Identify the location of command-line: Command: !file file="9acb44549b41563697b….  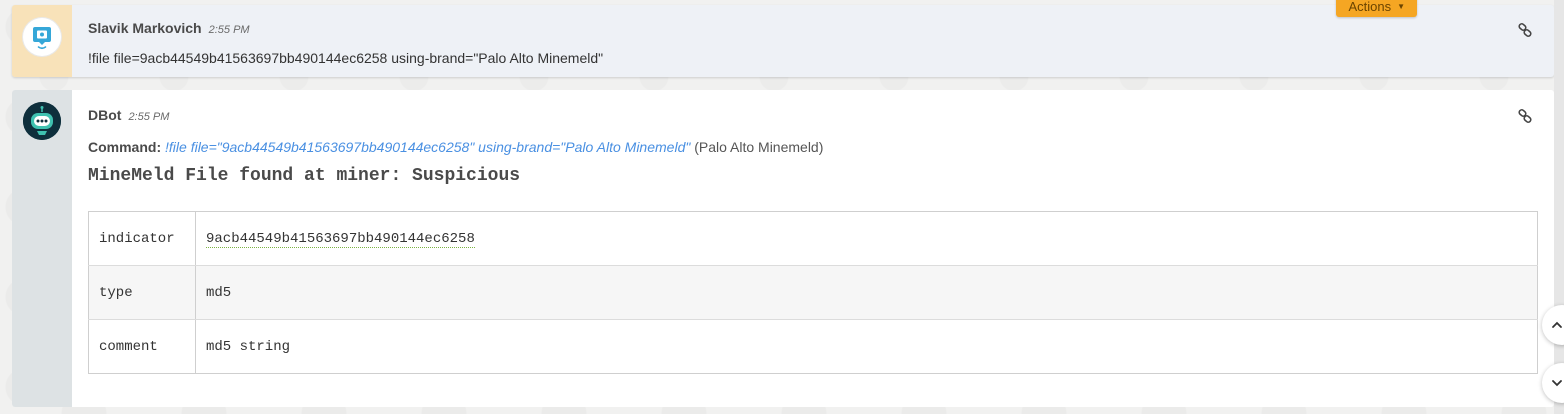
(455, 147).